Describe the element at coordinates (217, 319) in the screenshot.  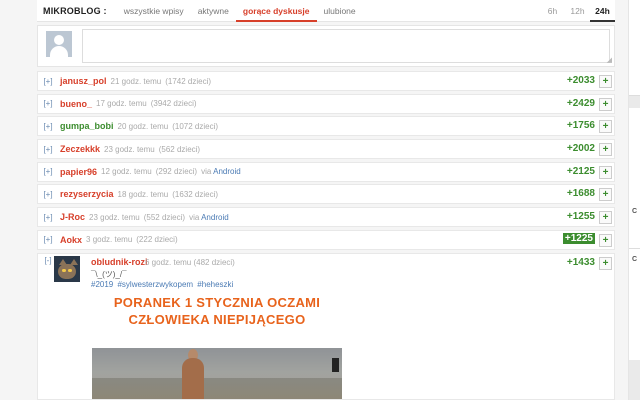
I see `meme-caption-line2: CZŁOWIEKA NIEPIJĄCEGO` at that location.